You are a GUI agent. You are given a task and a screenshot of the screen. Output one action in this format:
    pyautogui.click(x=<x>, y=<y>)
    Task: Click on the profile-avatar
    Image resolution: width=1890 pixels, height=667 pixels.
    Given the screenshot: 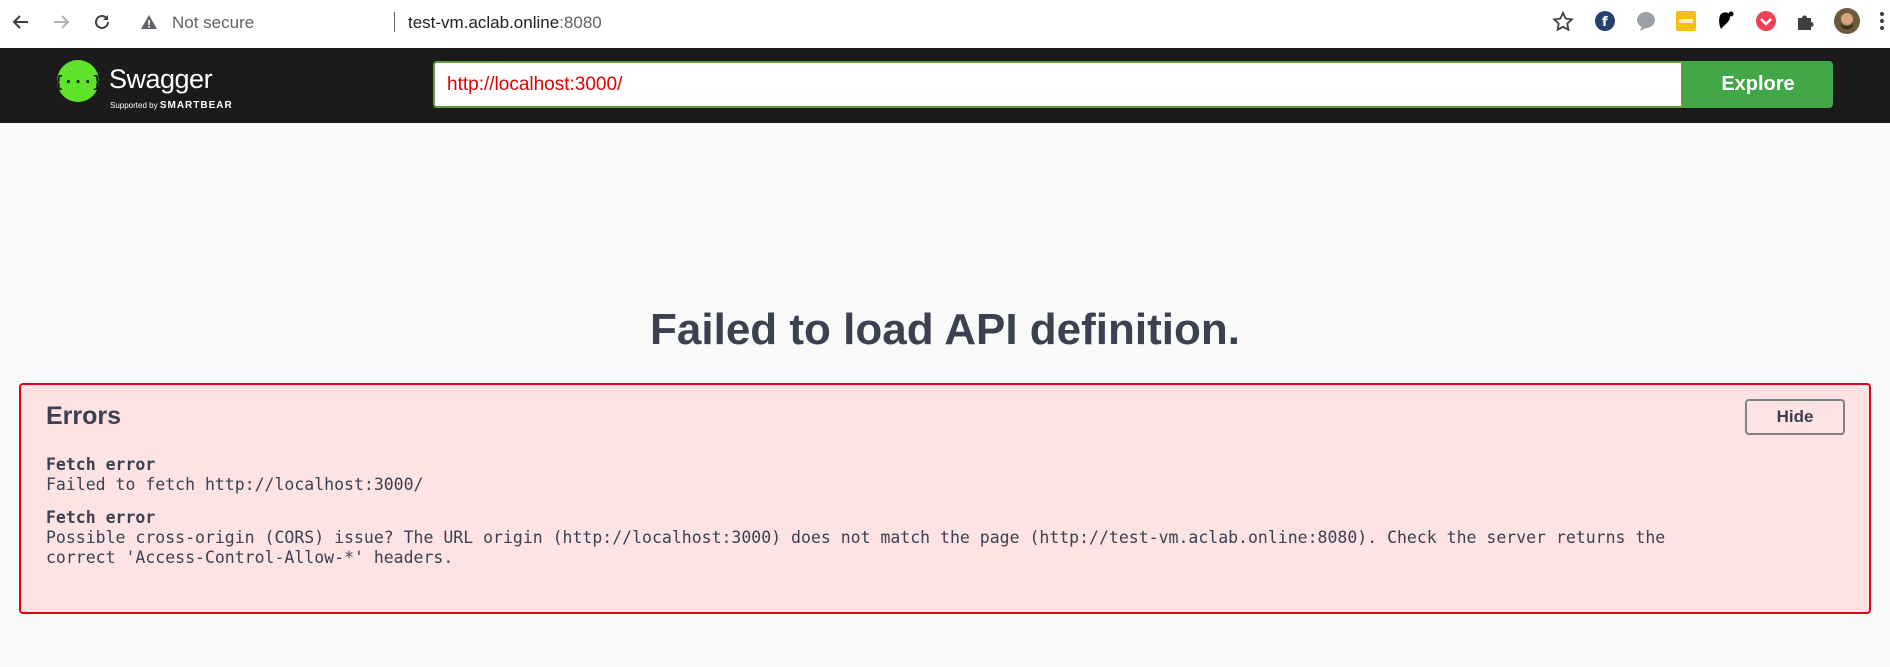 What is the action you would take?
    pyautogui.click(x=1847, y=21)
    